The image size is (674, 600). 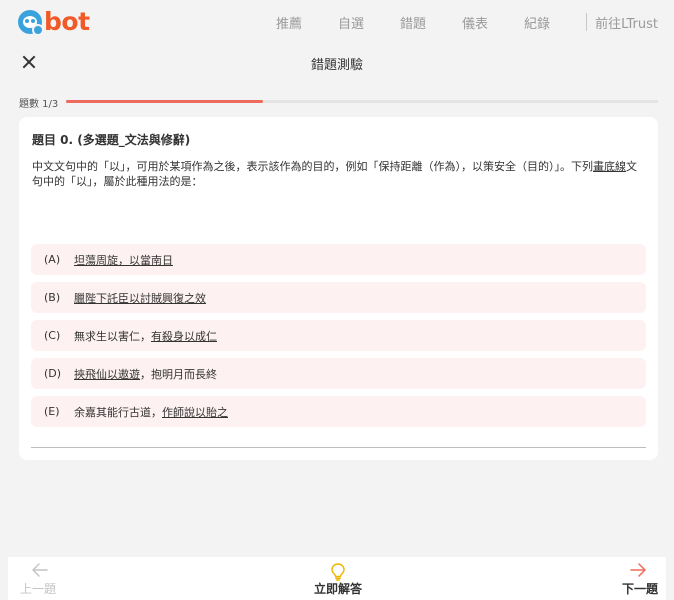 I want to click on lightbulb-icon, so click(x=338, y=572).